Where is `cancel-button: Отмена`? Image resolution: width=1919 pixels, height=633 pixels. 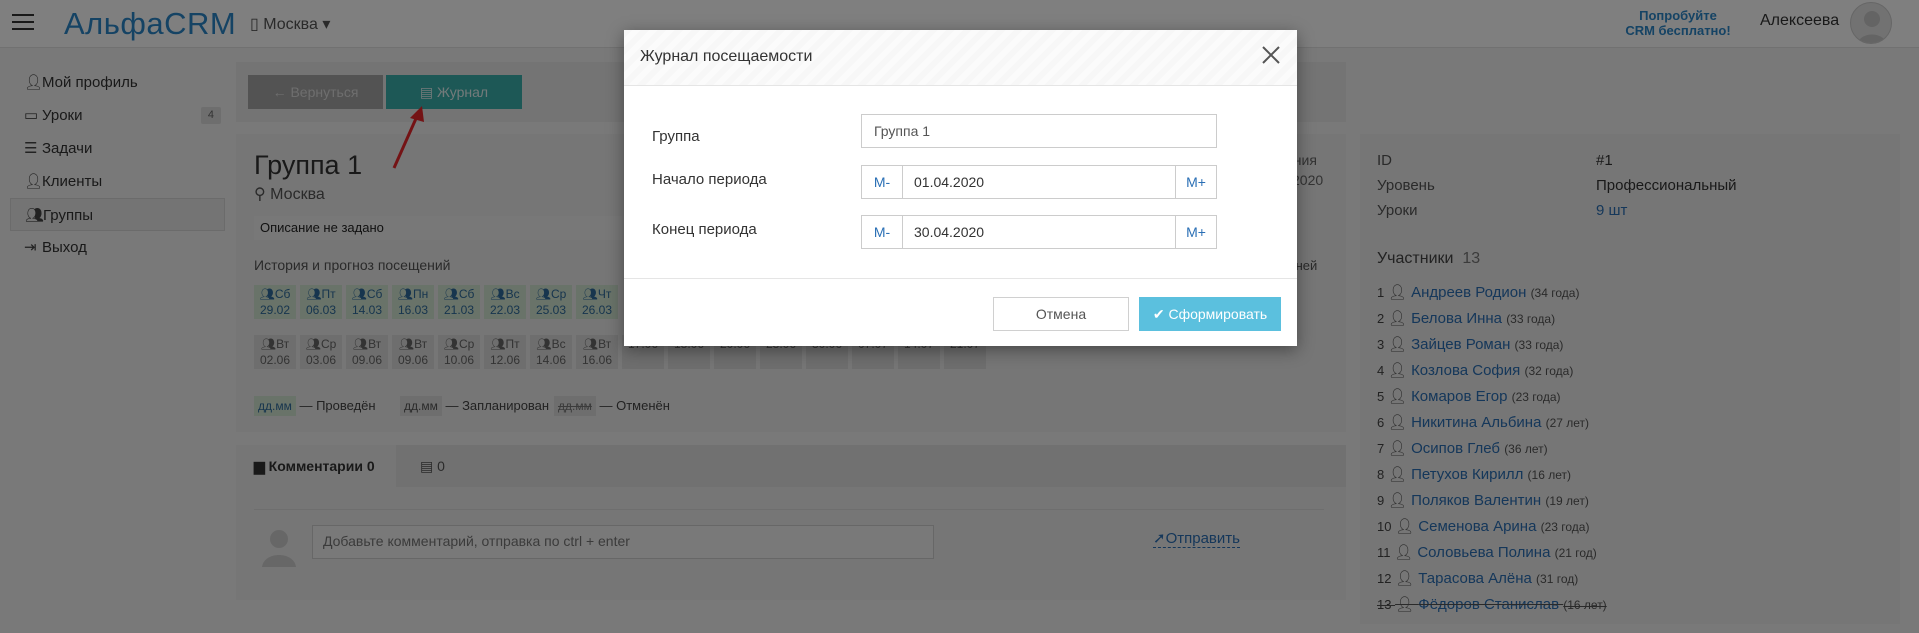
cancel-button: Отмена is located at coordinates (1061, 314).